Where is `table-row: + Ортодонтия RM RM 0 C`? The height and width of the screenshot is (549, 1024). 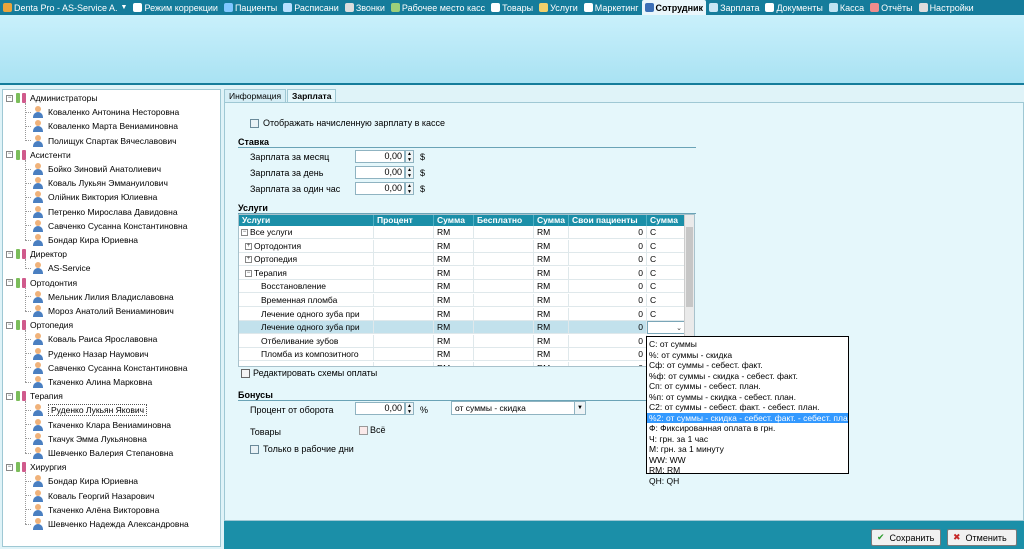 table-row: + Ортодонтия RM RM 0 C is located at coordinates (462, 246).